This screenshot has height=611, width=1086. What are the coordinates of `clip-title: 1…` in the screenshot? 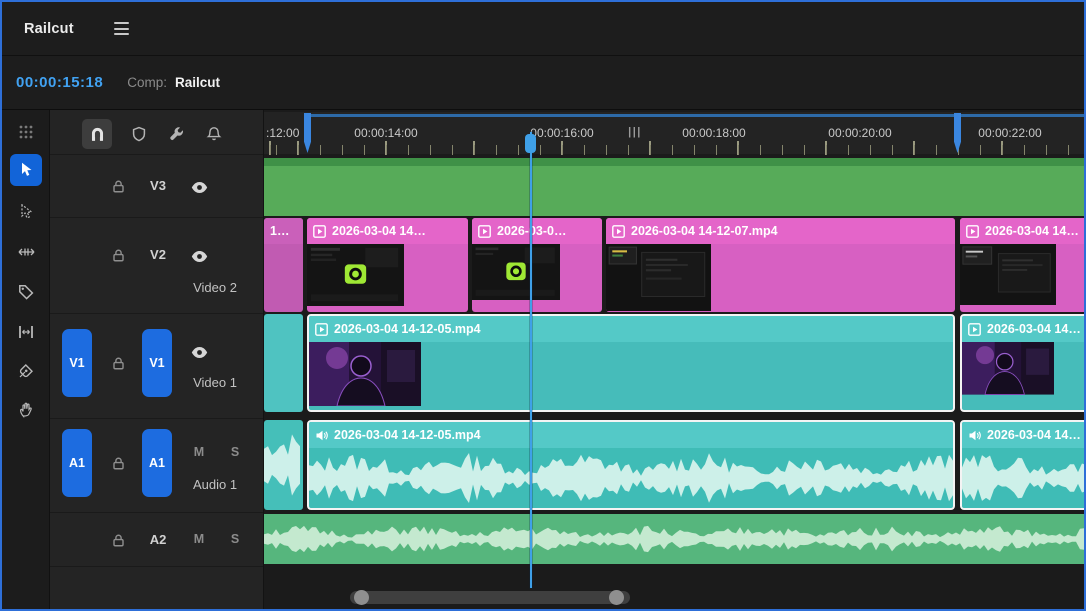 It's located at (283, 231).